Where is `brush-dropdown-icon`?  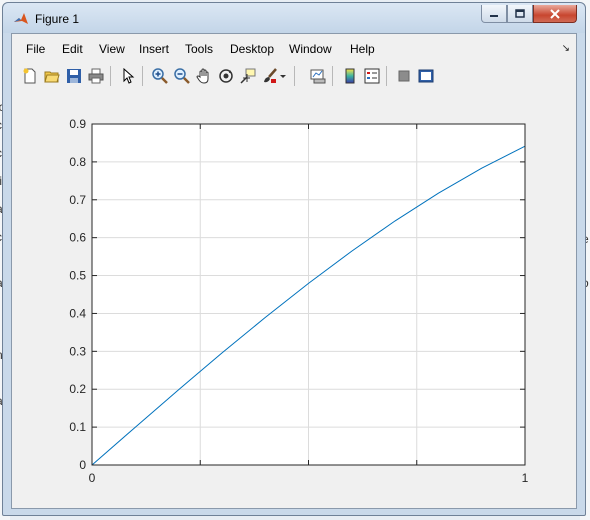 brush-dropdown-icon is located at coordinates (283, 76).